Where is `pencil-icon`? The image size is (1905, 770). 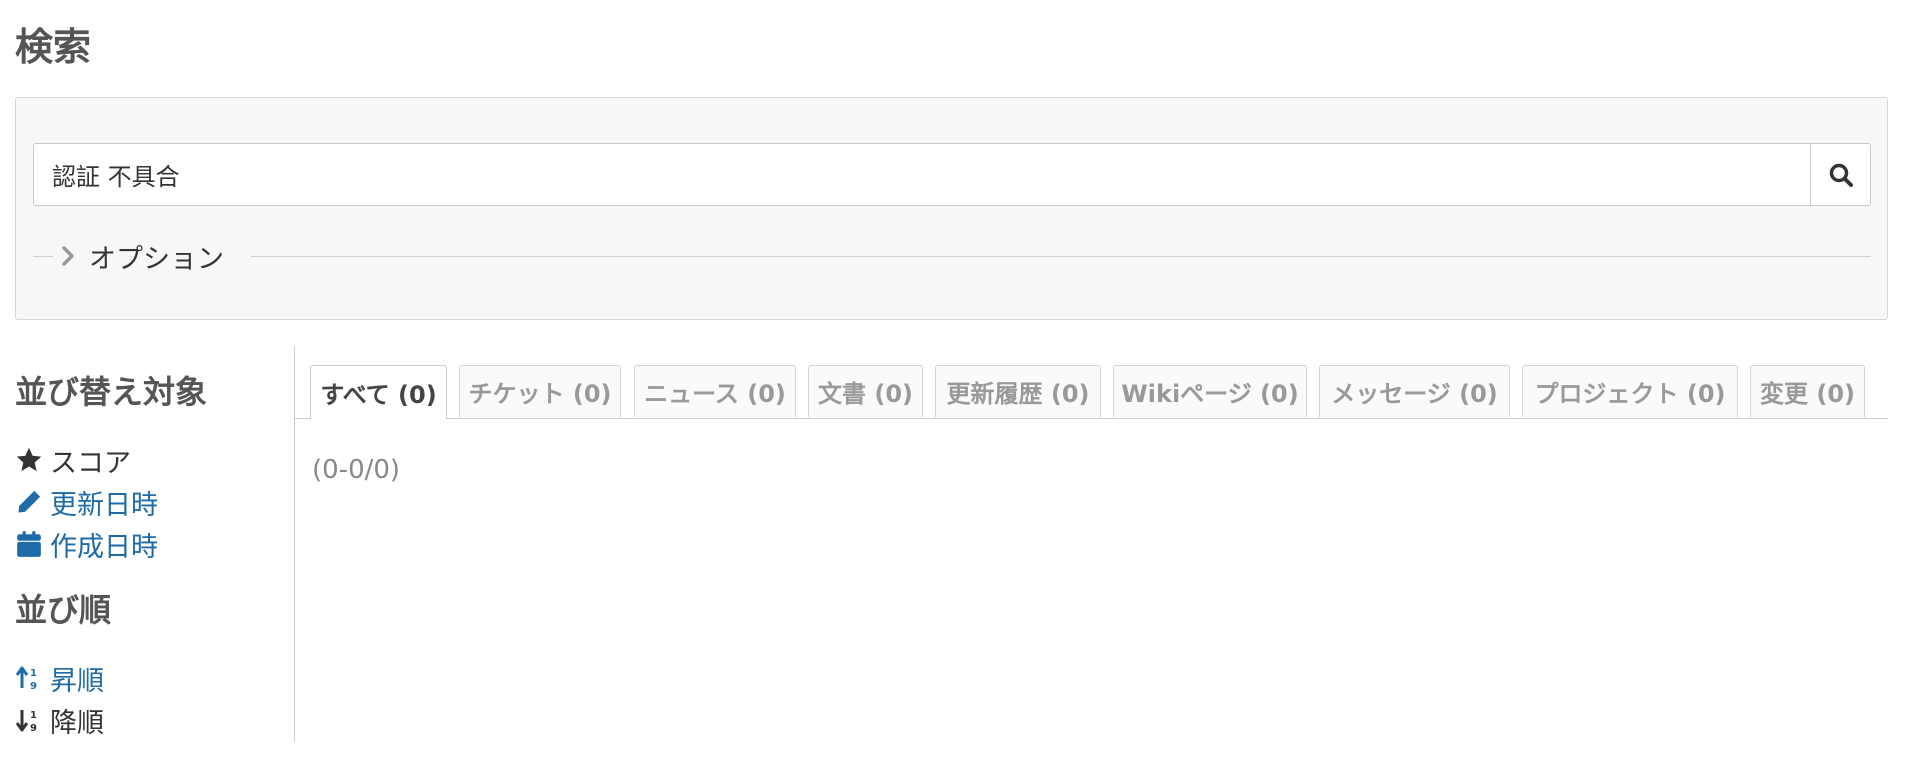 pencil-icon is located at coordinates (29, 502).